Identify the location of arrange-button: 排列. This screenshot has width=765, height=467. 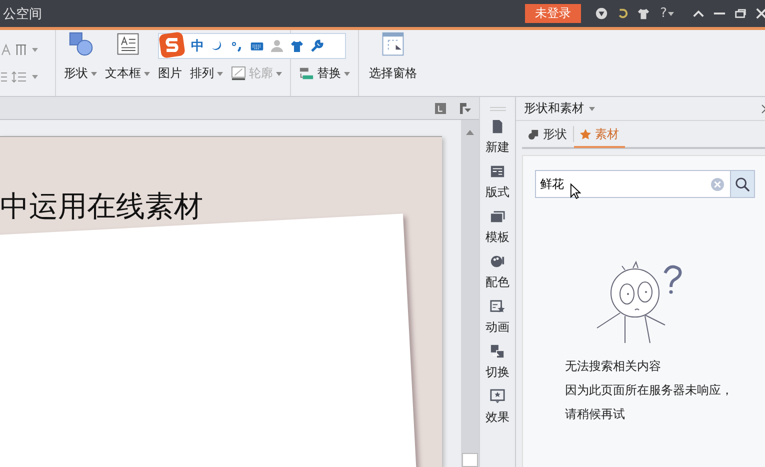
(202, 73).